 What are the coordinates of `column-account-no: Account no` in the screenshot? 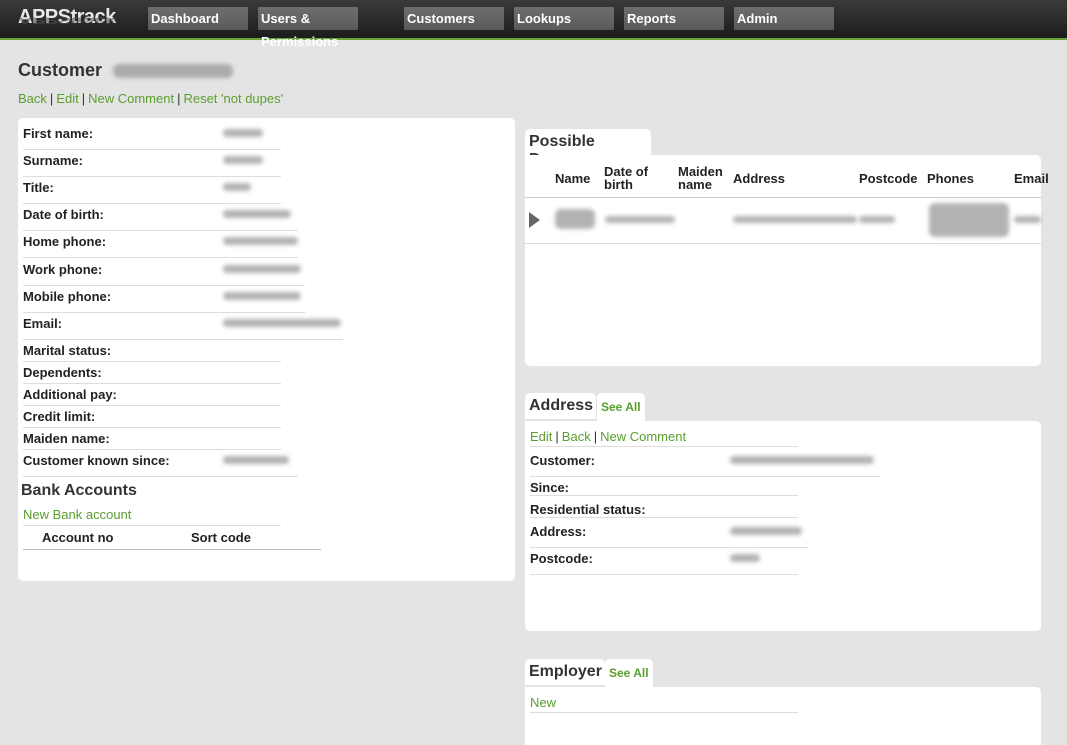 It's located at (78, 537).